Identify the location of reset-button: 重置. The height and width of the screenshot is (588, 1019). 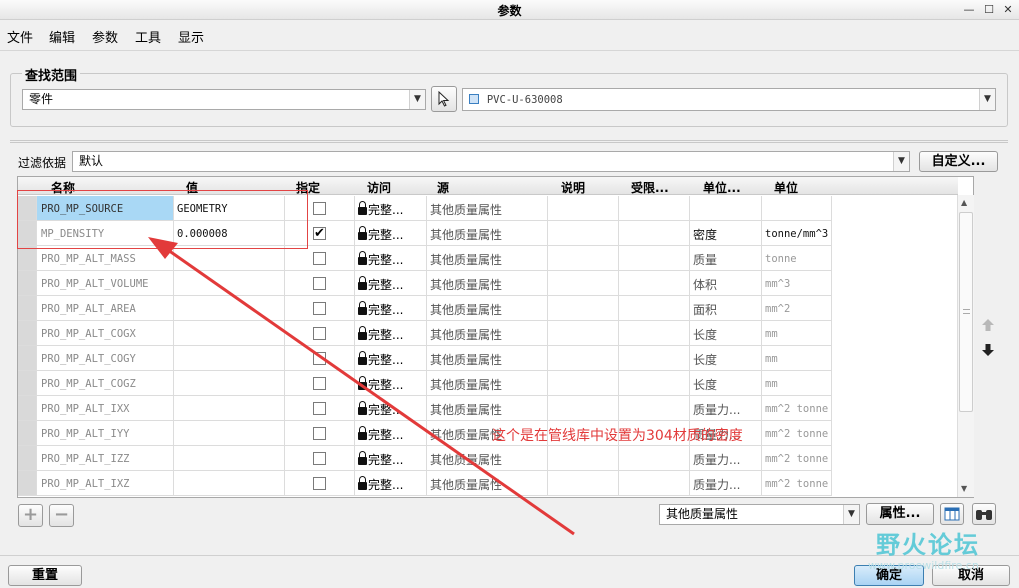
(45, 575).